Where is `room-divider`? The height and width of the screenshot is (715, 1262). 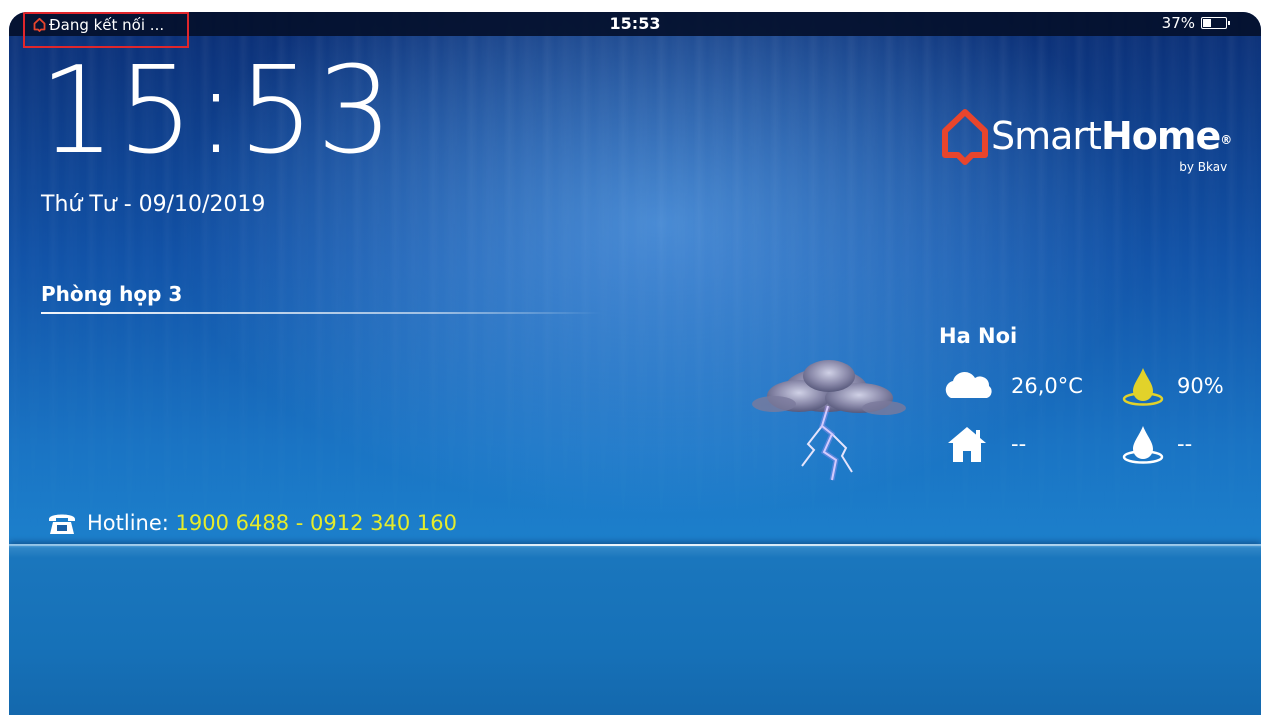
room-divider is located at coordinates (321, 313).